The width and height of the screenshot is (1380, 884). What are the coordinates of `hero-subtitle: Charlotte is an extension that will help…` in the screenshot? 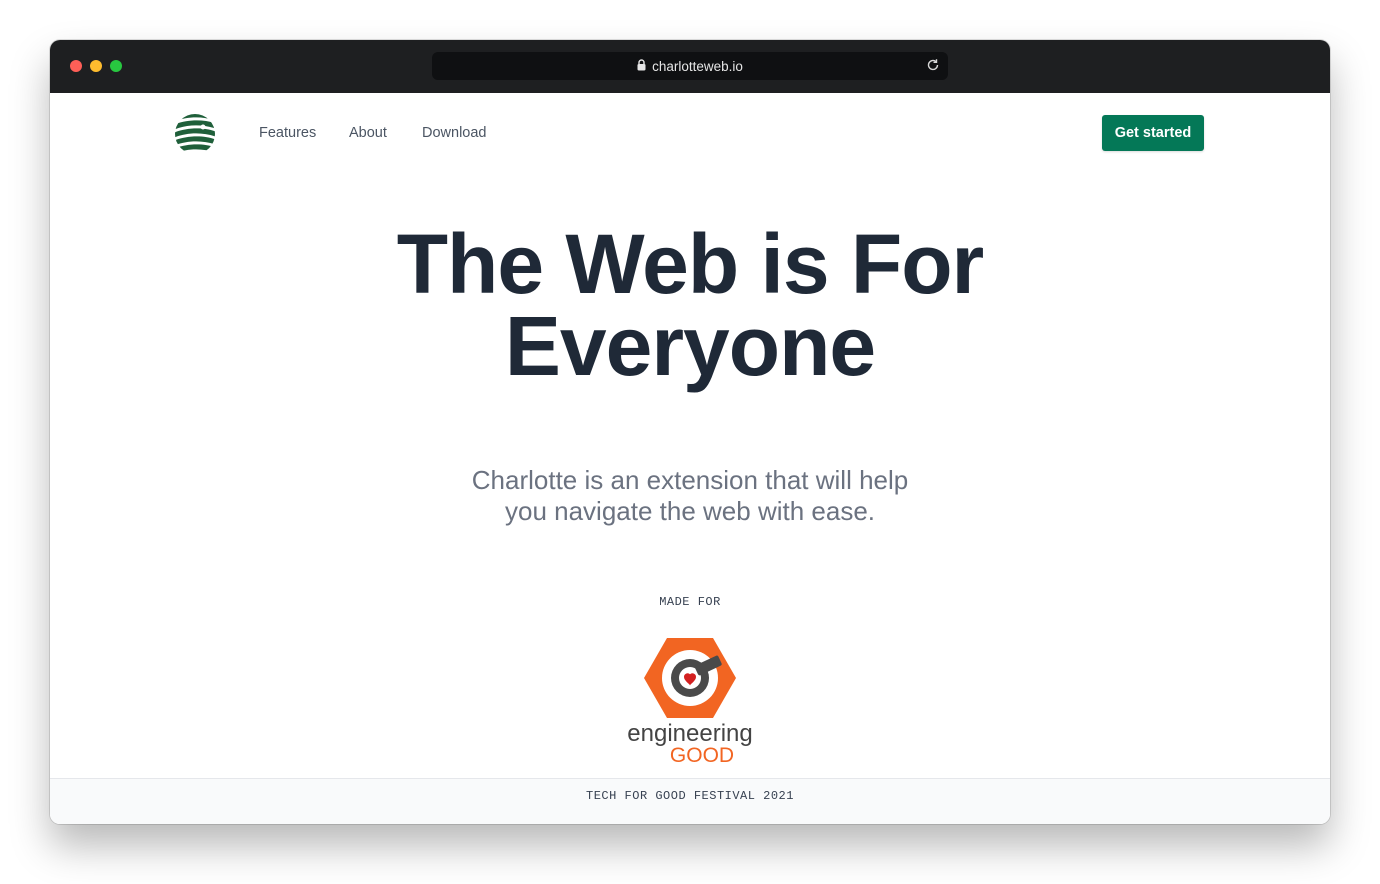 It's located at (690, 496).